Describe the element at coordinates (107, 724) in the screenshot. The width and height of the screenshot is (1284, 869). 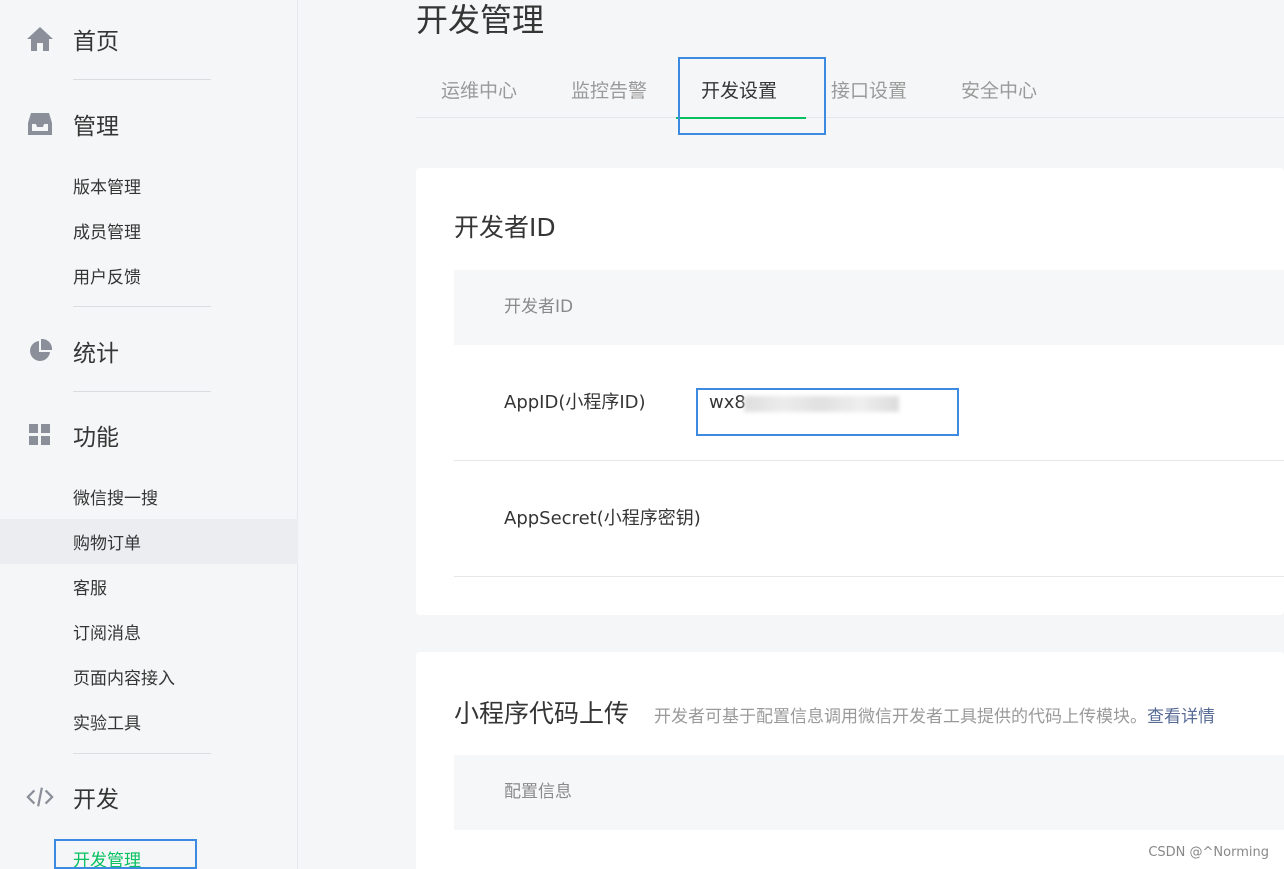
I see `sidebar-item-label: 实验工具` at that location.